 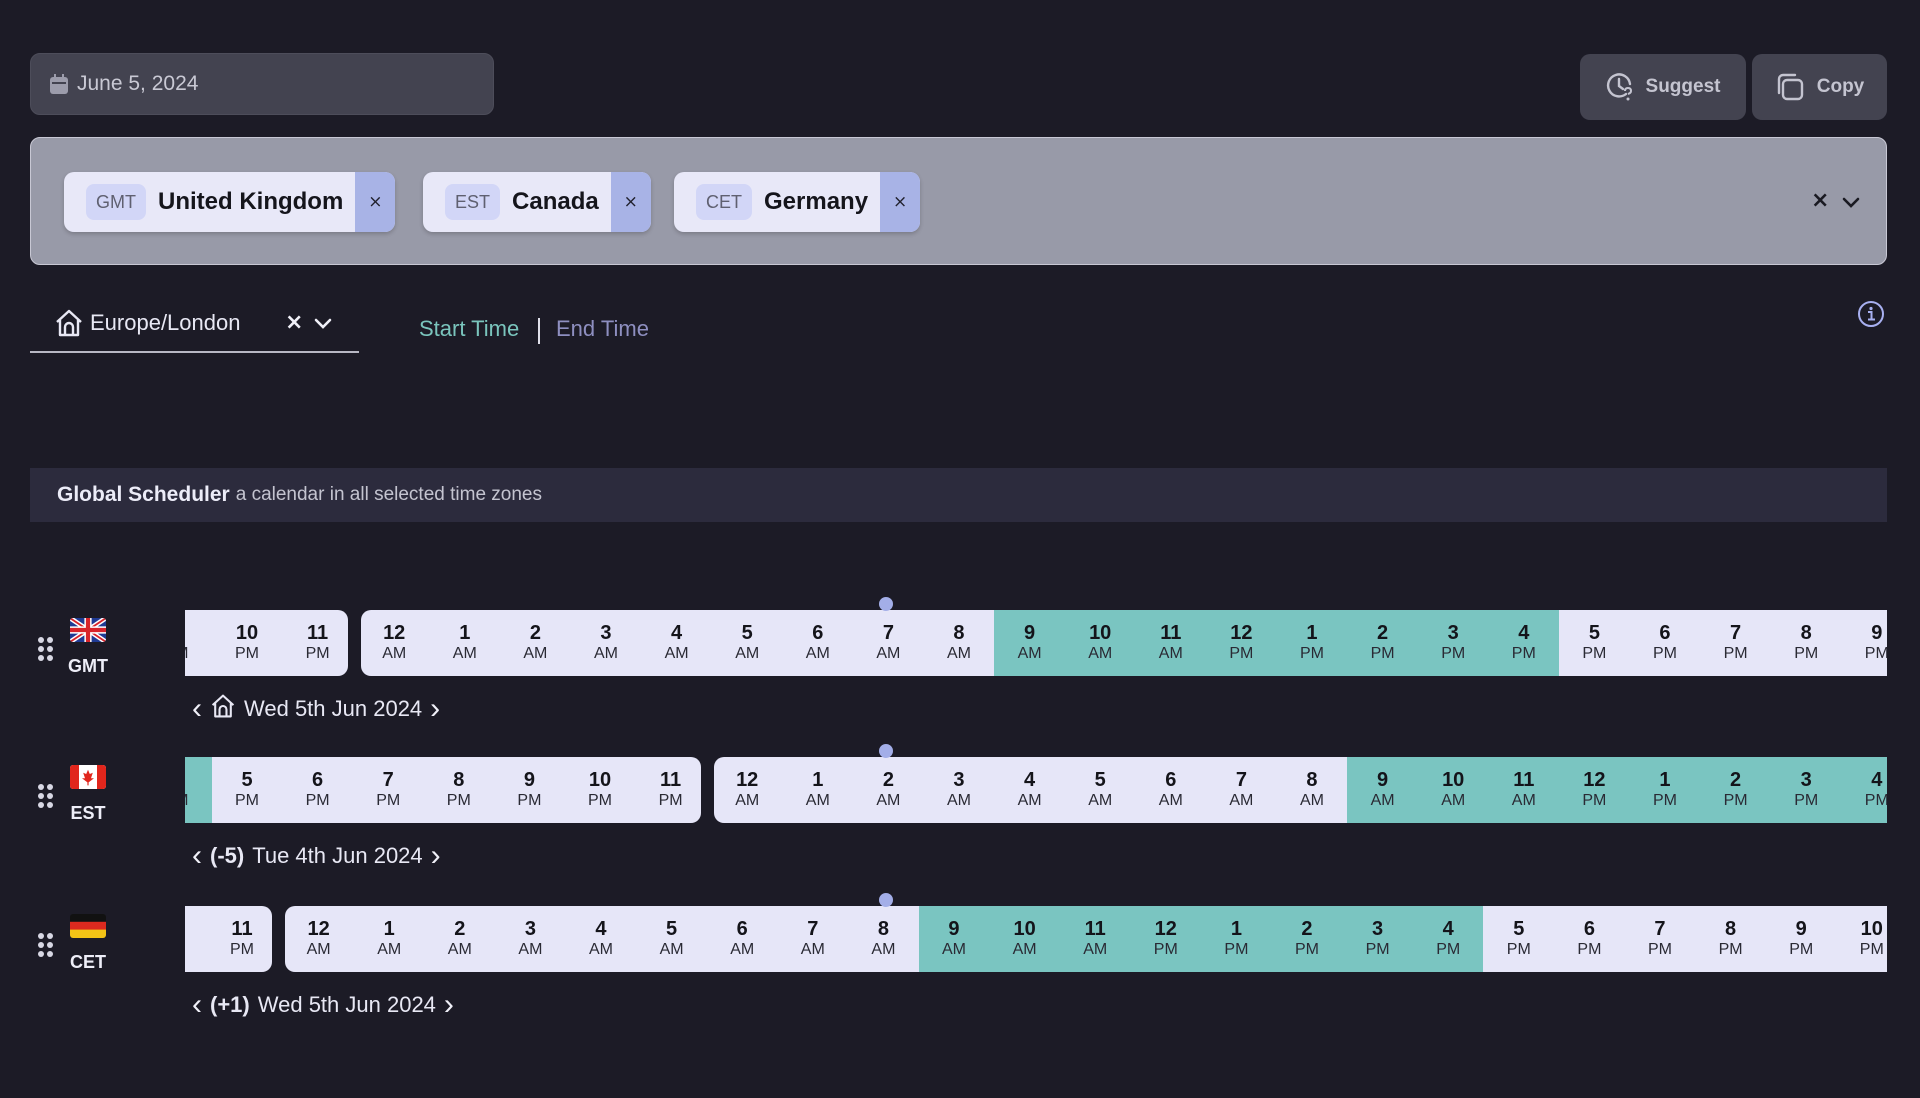 I want to click on clear-all-icon: ×, so click(x=1820, y=200).